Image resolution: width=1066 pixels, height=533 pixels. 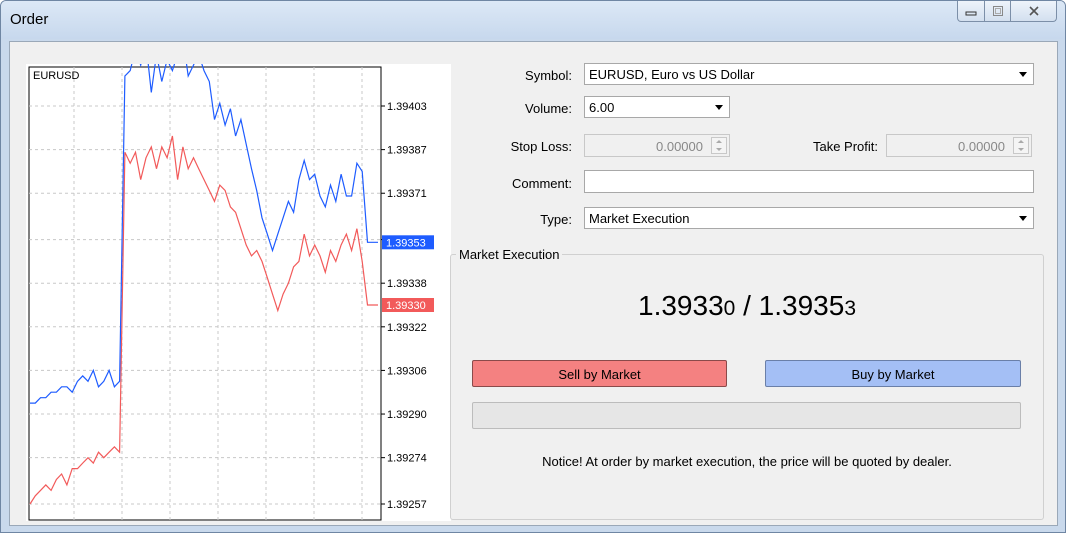 What do you see at coordinates (406, 306) in the screenshot?
I see `bid-price-badge: 1.39330` at bounding box center [406, 306].